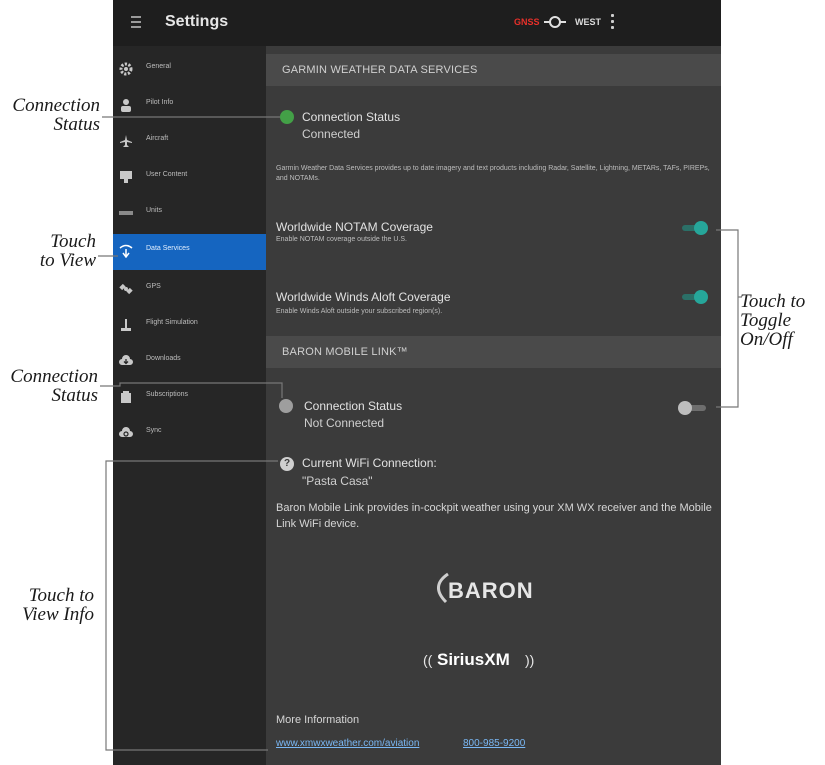  What do you see at coordinates (189, 434) in the screenshot?
I see `sidebar-item-sync: Sync` at bounding box center [189, 434].